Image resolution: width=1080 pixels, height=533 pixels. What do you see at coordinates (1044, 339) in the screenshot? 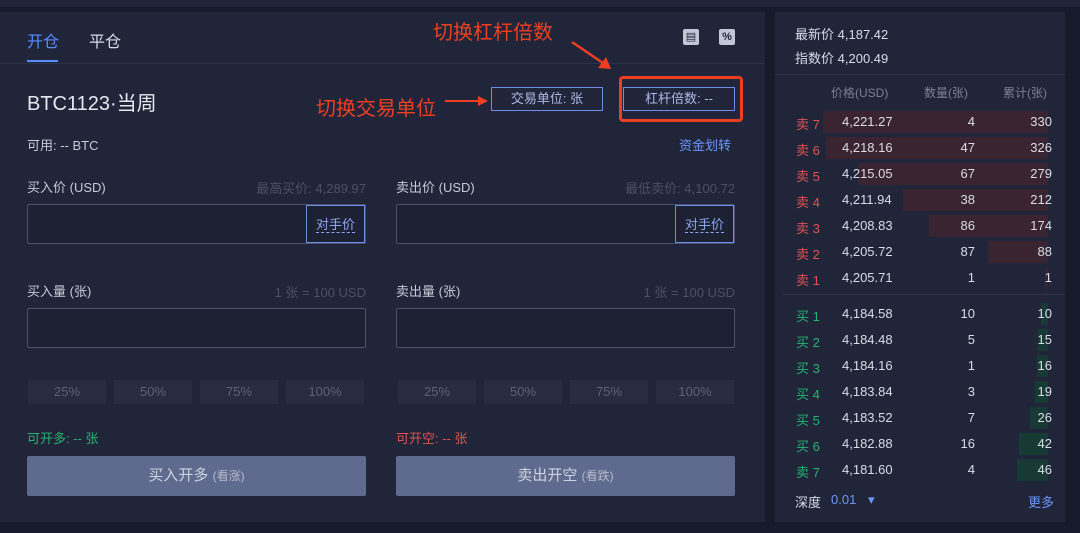
I see `buy-row-cum: 15` at bounding box center [1044, 339].